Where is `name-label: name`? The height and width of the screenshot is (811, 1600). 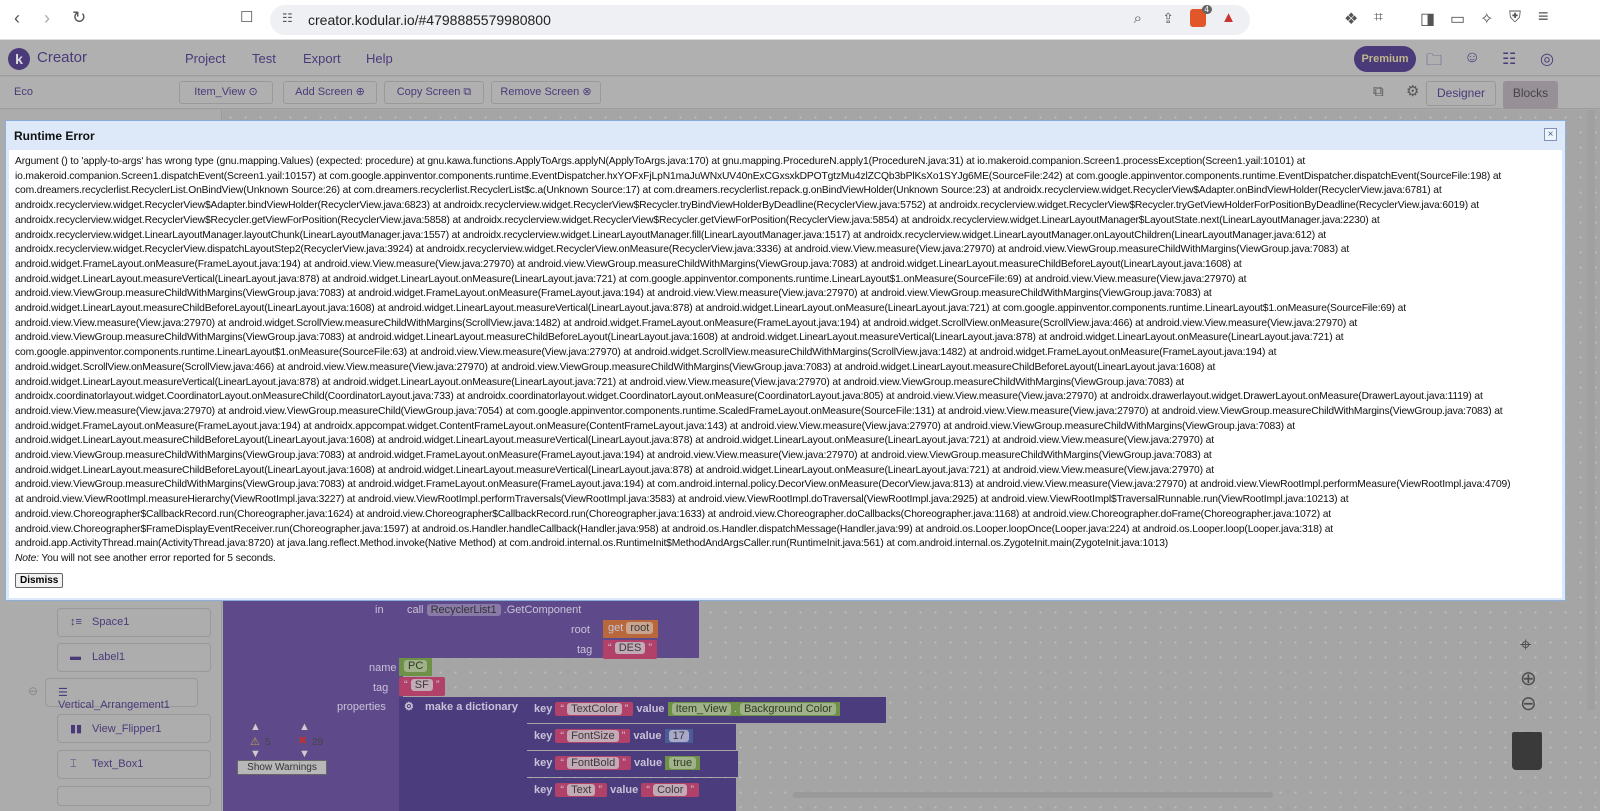 name-label: name is located at coordinates (383, 668).